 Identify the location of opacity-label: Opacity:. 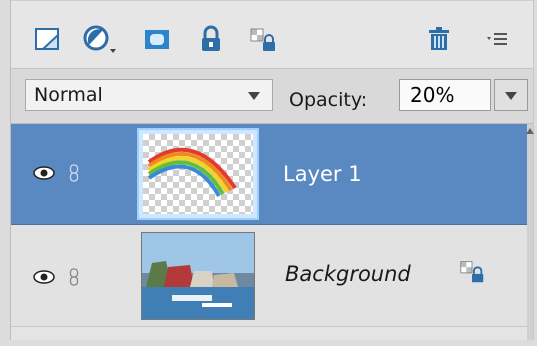
(328, 100).